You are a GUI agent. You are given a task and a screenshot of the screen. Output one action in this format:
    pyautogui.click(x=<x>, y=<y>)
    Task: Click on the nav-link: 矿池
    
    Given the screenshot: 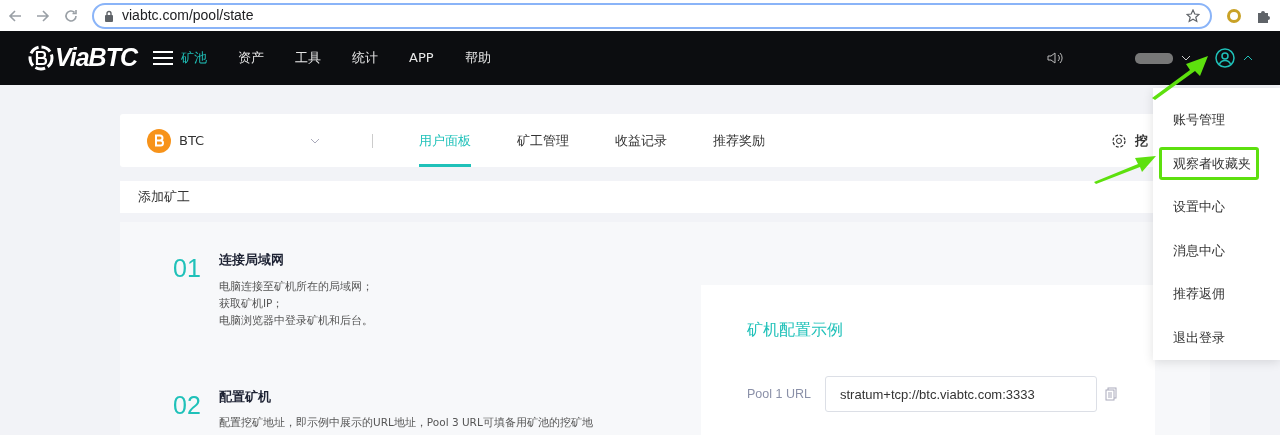 What is the action you would take?
    pyautogui.click(x=194, y=58)
    